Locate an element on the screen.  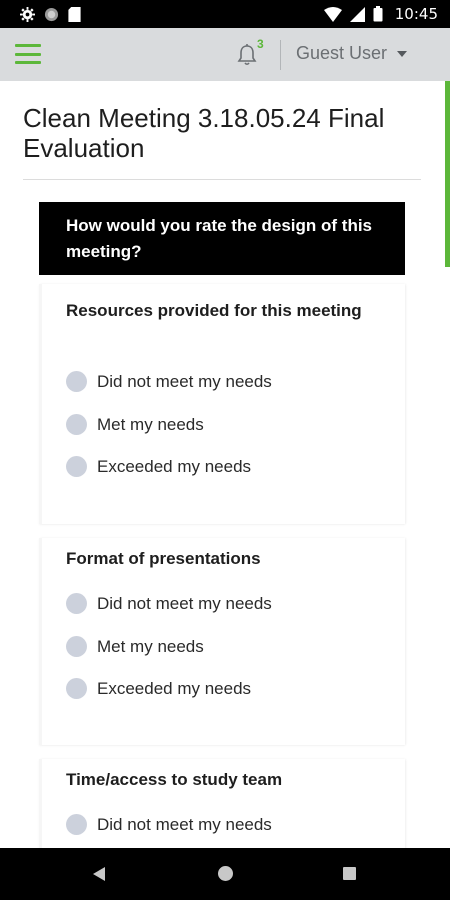
home-icon is located at coordinates (225, 873).